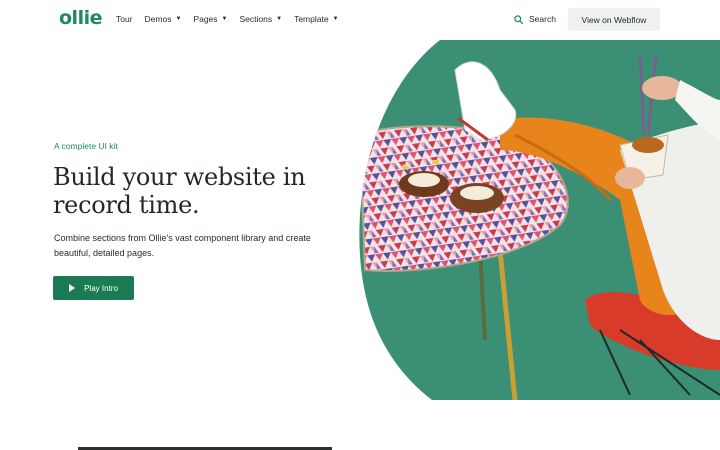  What do you see at coordinates (126, 205) in the screenshot?
I see `hero-headline-line: record time.` at bounding box center [126, 205].